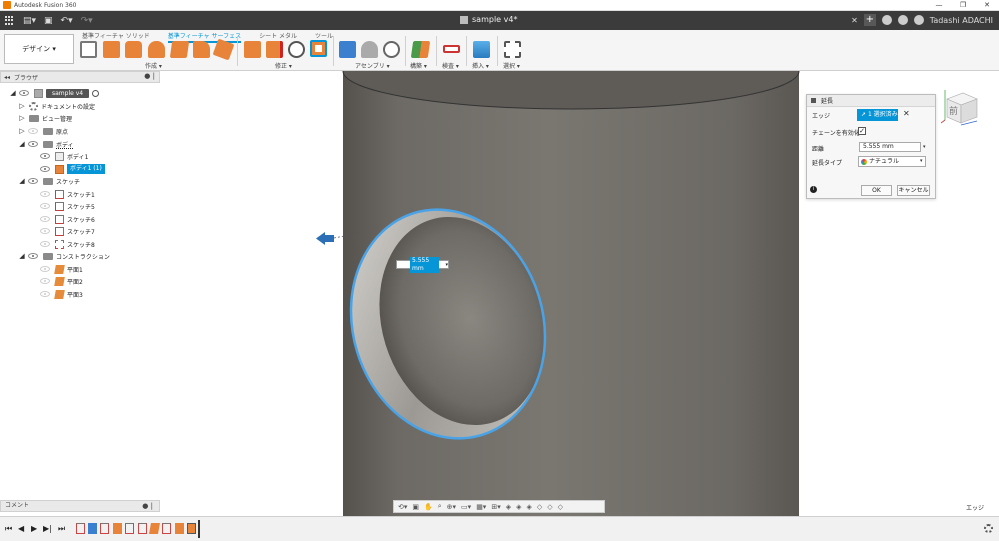  Describe the element at coordinates (369, 49) in the screenshot. I see `joint-icon` at that location.